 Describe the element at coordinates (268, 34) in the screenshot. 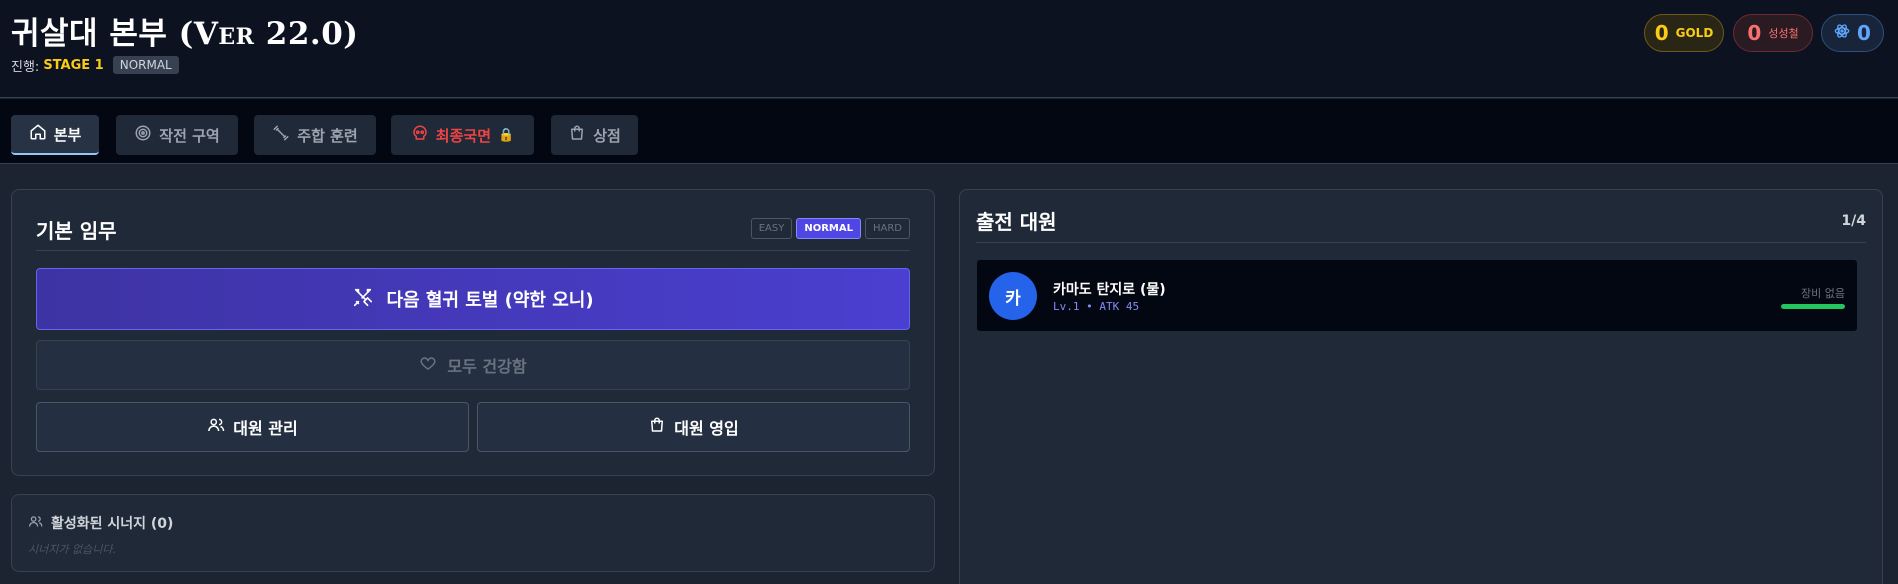

I see `version-text: Ver 22.0` at that location.